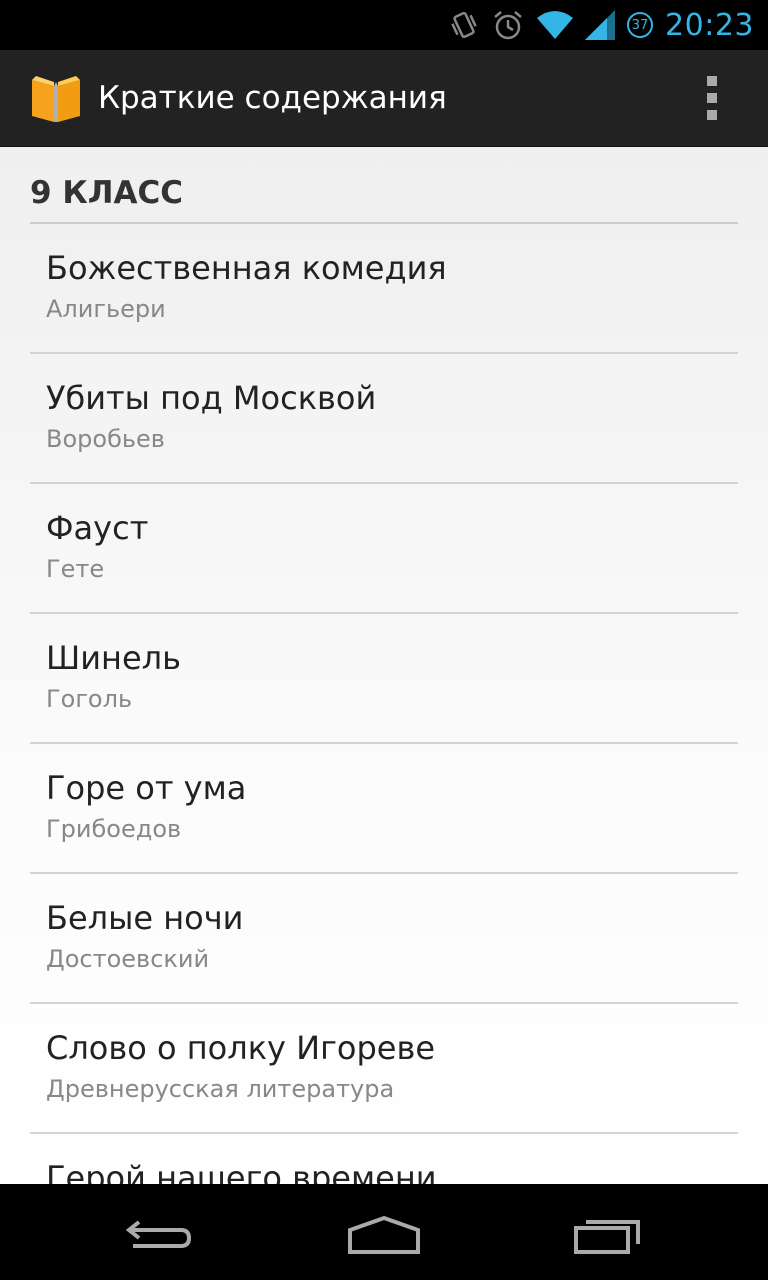 This screenshot has height=1280, width=768. I want to click on item-title: Фауст, so click(97, 528).